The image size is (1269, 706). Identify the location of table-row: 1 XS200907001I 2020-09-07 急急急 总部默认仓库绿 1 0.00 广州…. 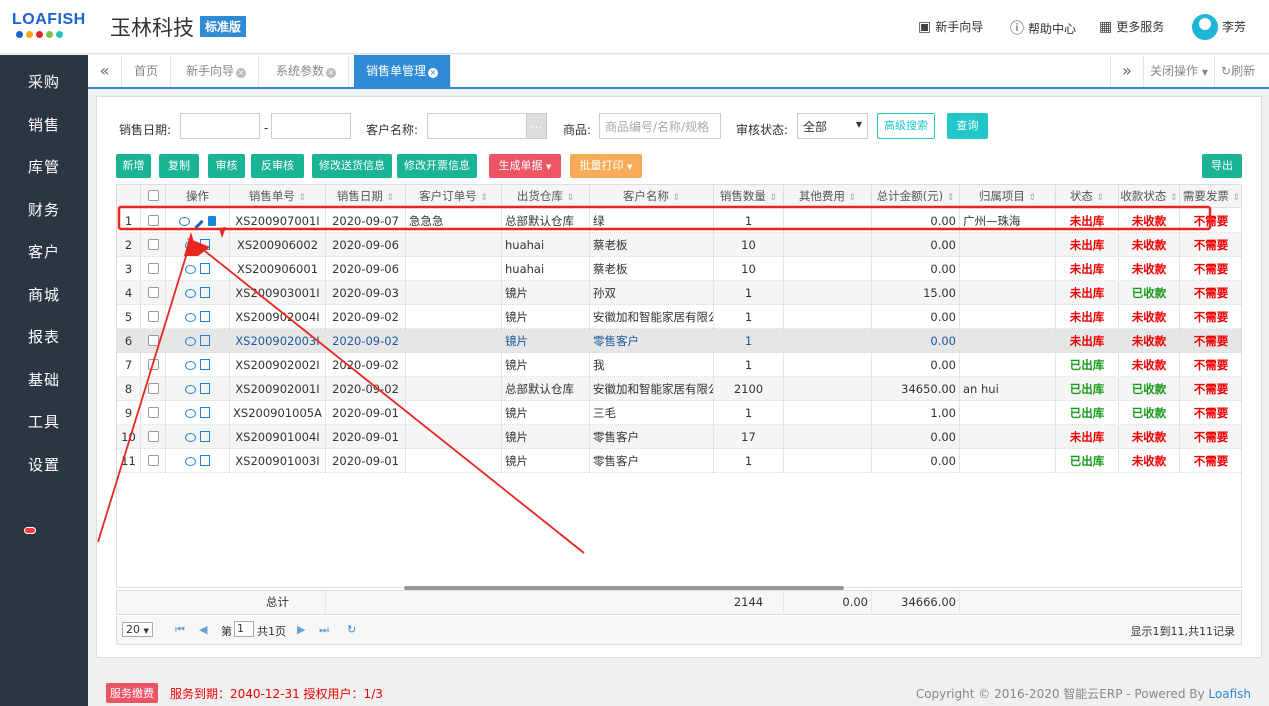
(679, 221).